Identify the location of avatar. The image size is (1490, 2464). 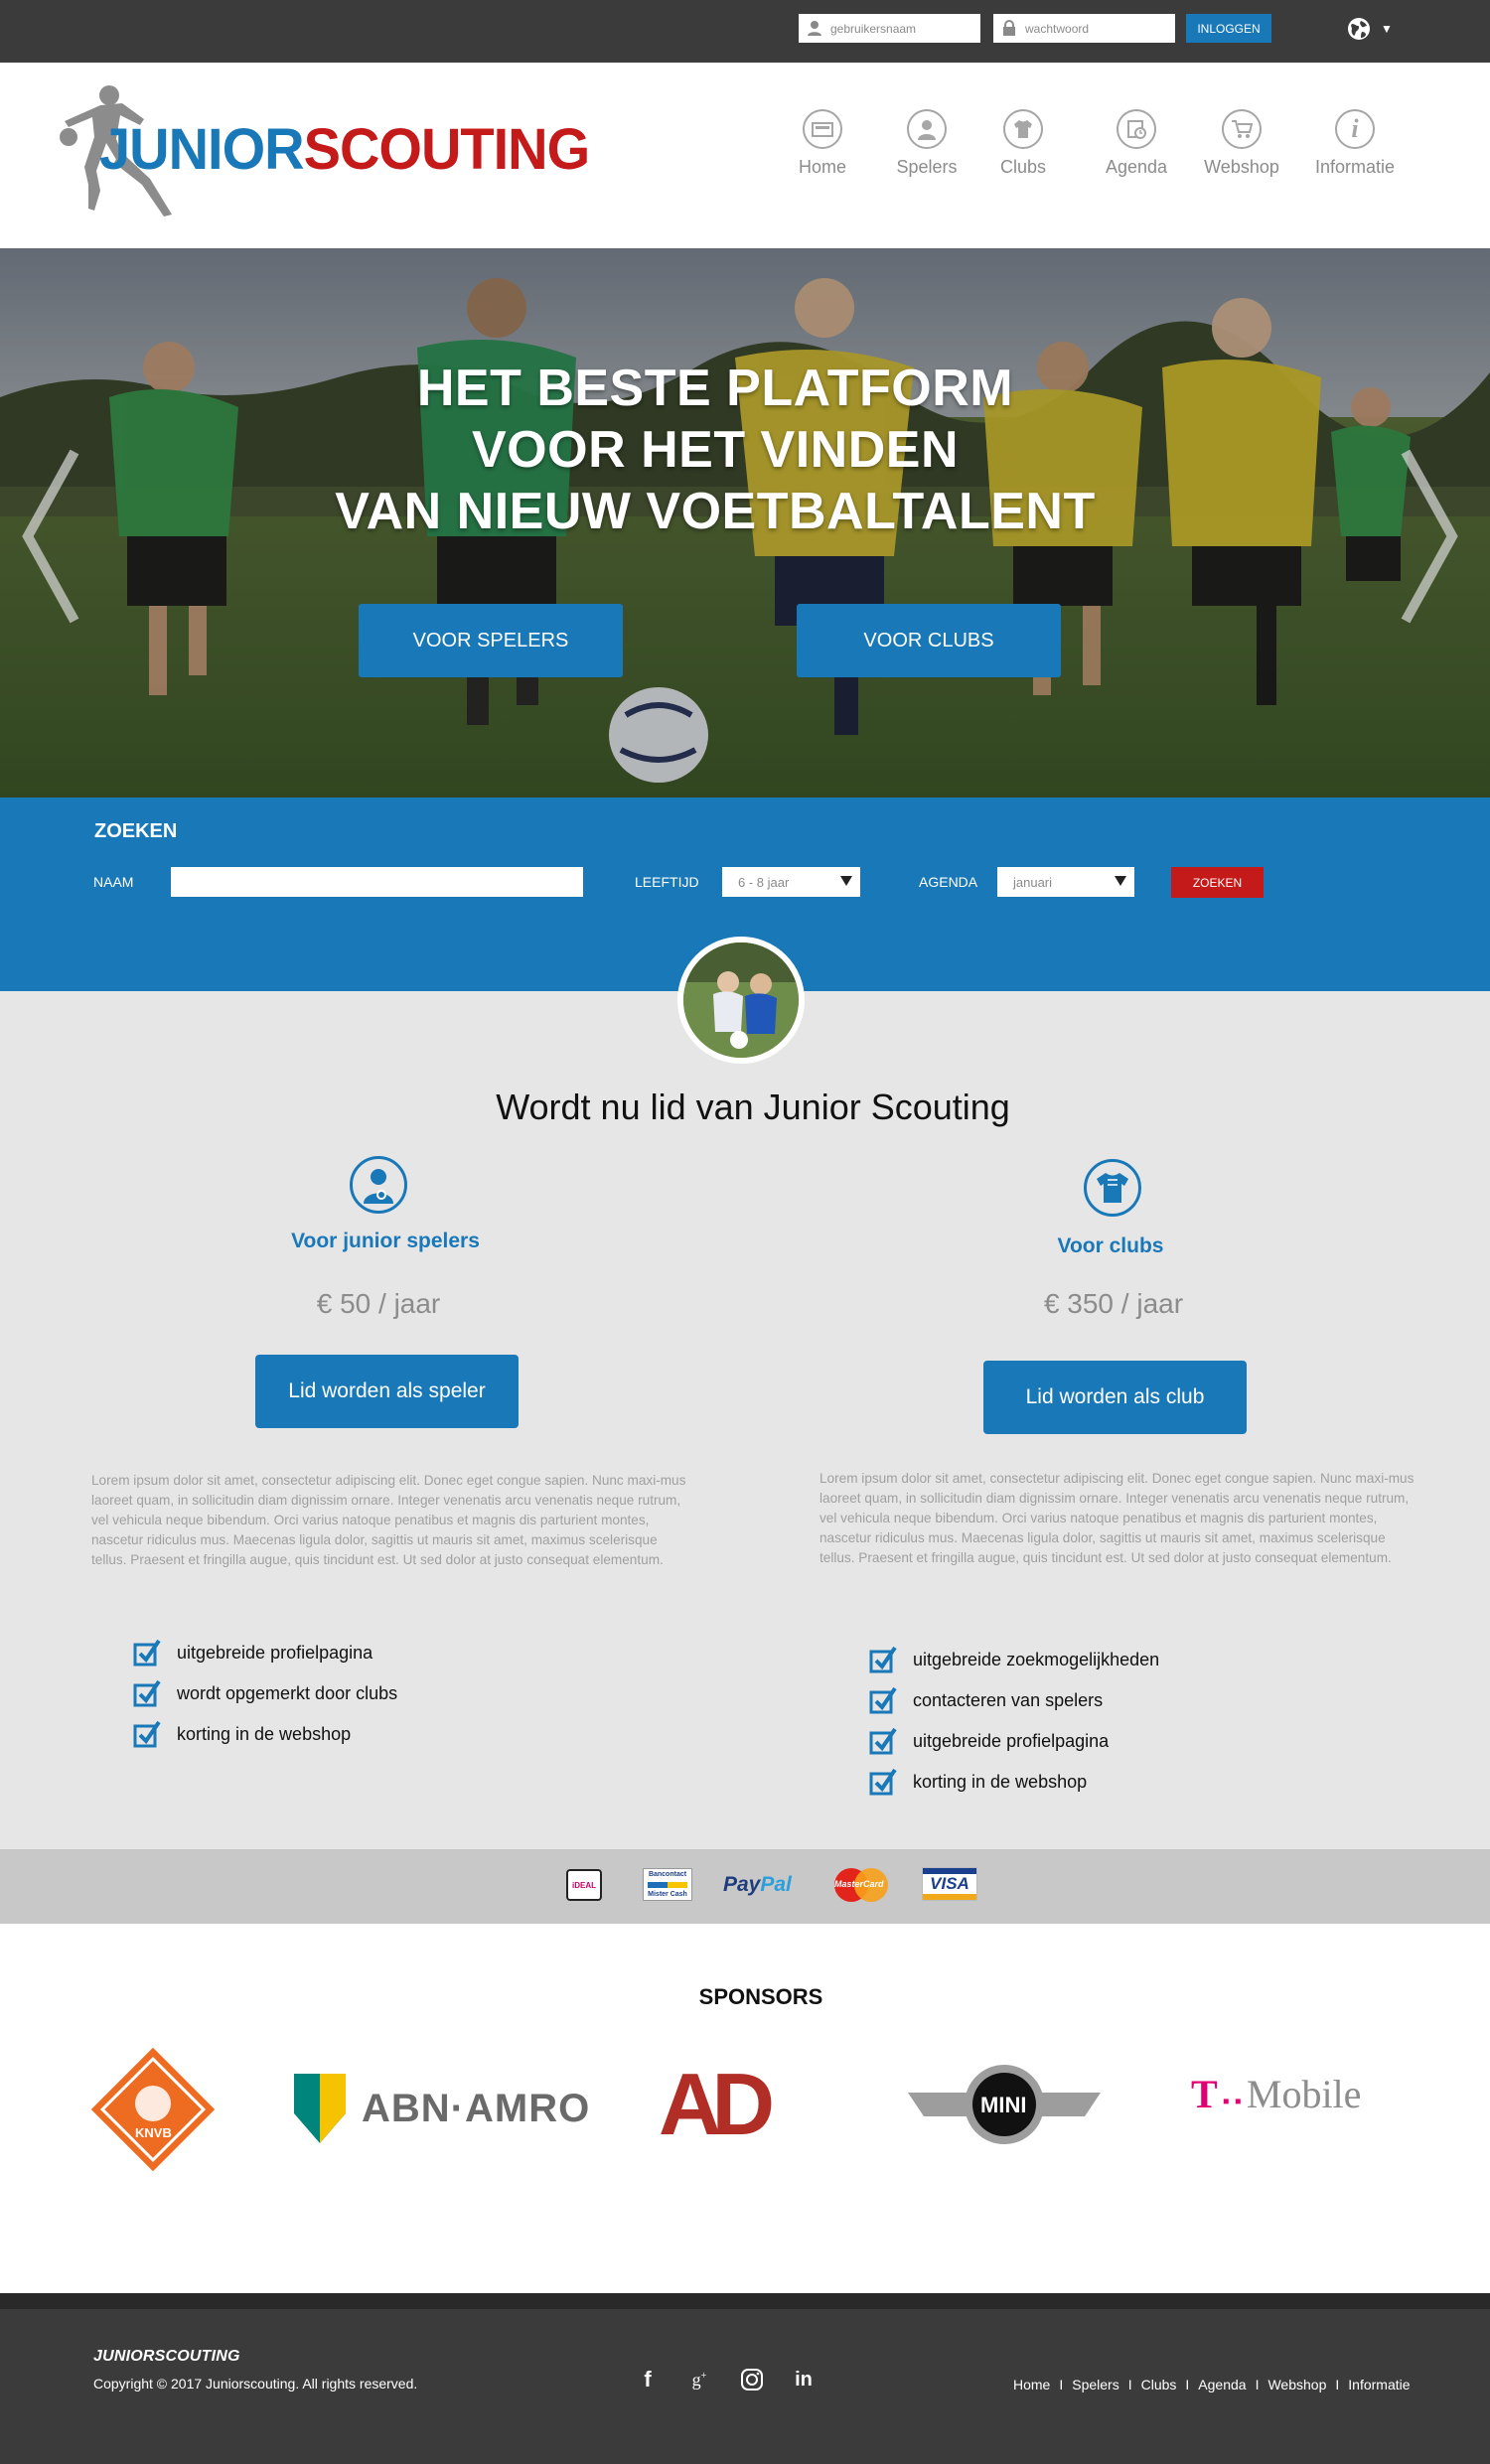
(741, 1000).